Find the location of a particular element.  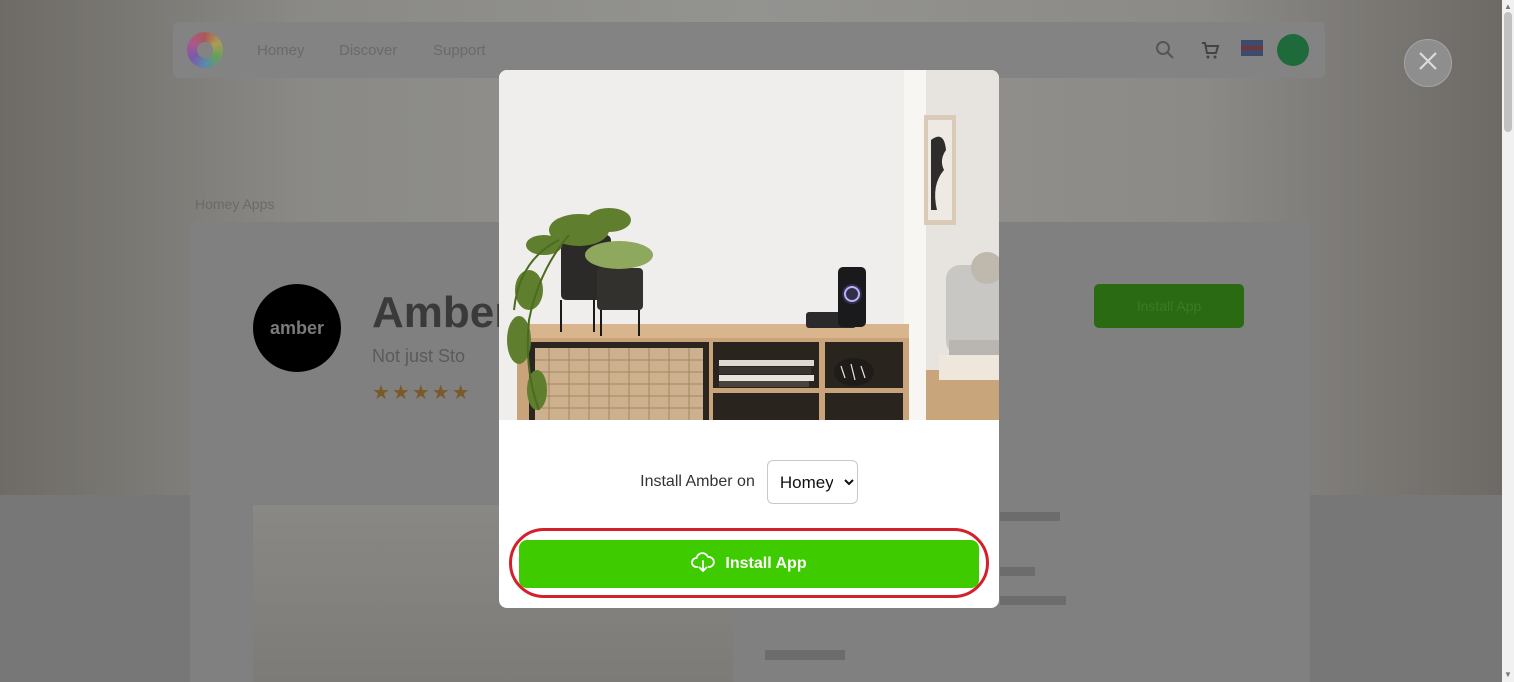

homey-logo is located at coordinates (205, 50).